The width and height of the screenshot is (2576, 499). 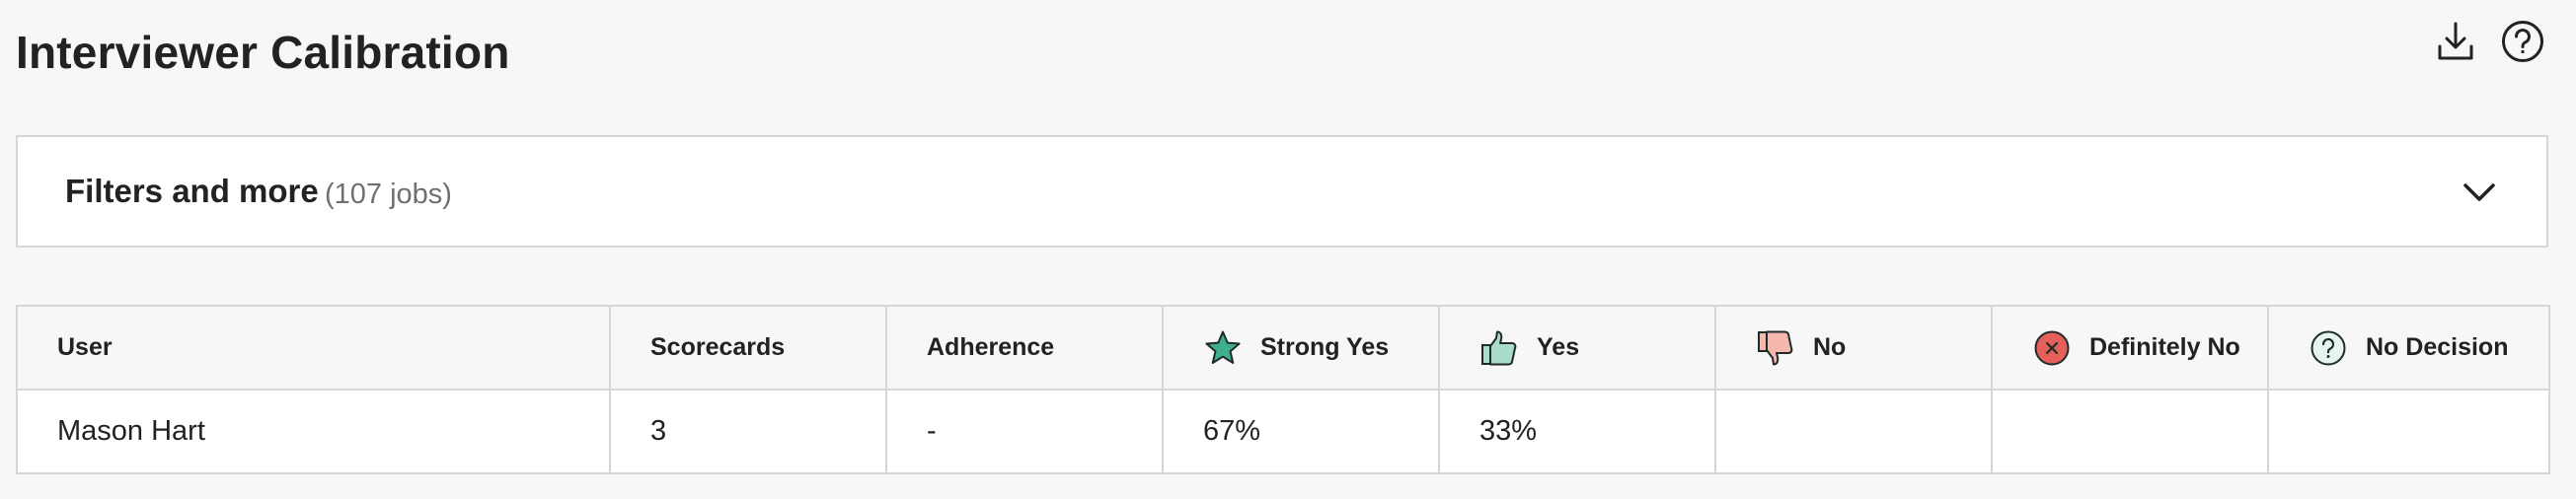 What do you see at coordinates (2408, 431) in the screenshot?
I see `cell-no-decision` at bounding box center [2408, 431].